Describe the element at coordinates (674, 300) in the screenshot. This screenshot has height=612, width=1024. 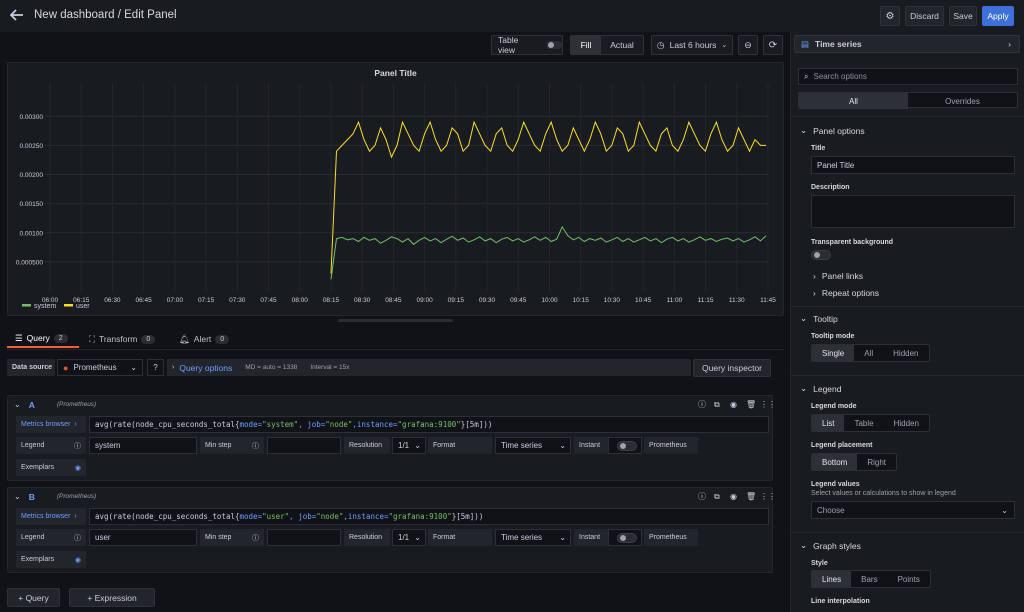
I see `x-tick-label: 11:00` at that location.